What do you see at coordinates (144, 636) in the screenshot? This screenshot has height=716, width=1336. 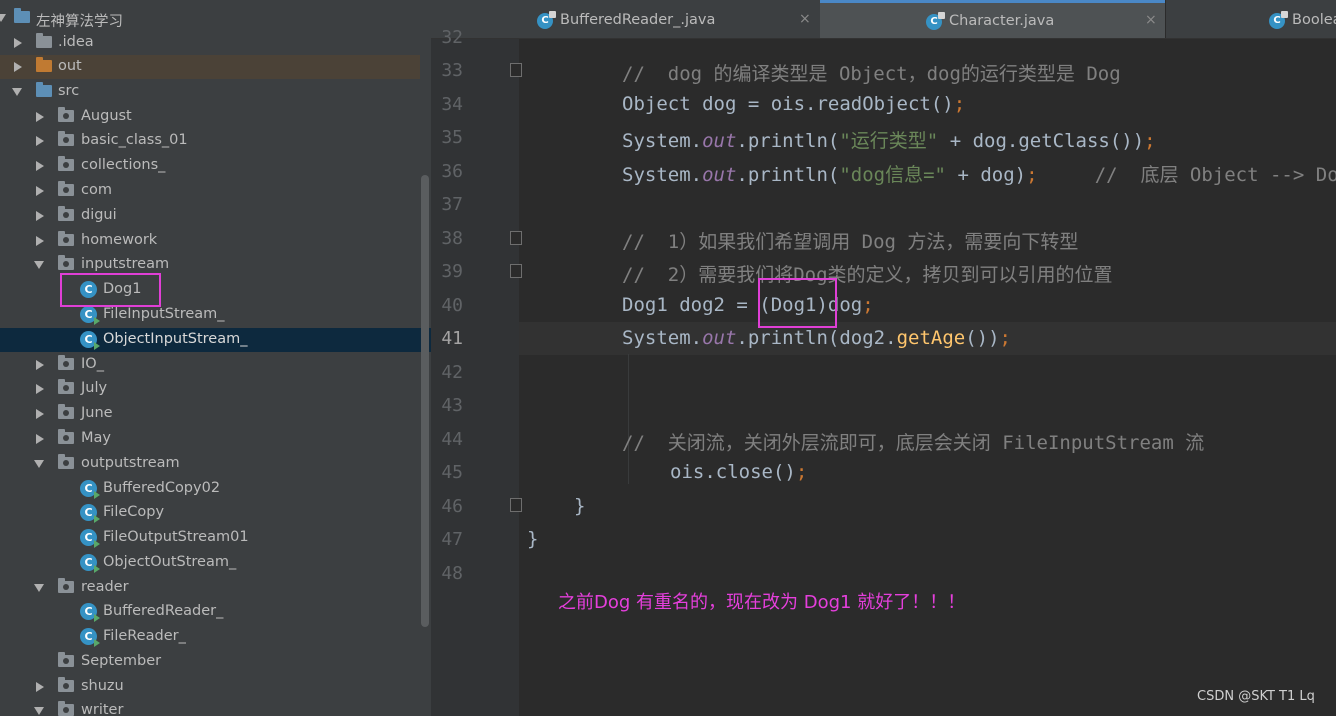 I see `tree-item-label: FileReader_` at bounding box center [144, 636].